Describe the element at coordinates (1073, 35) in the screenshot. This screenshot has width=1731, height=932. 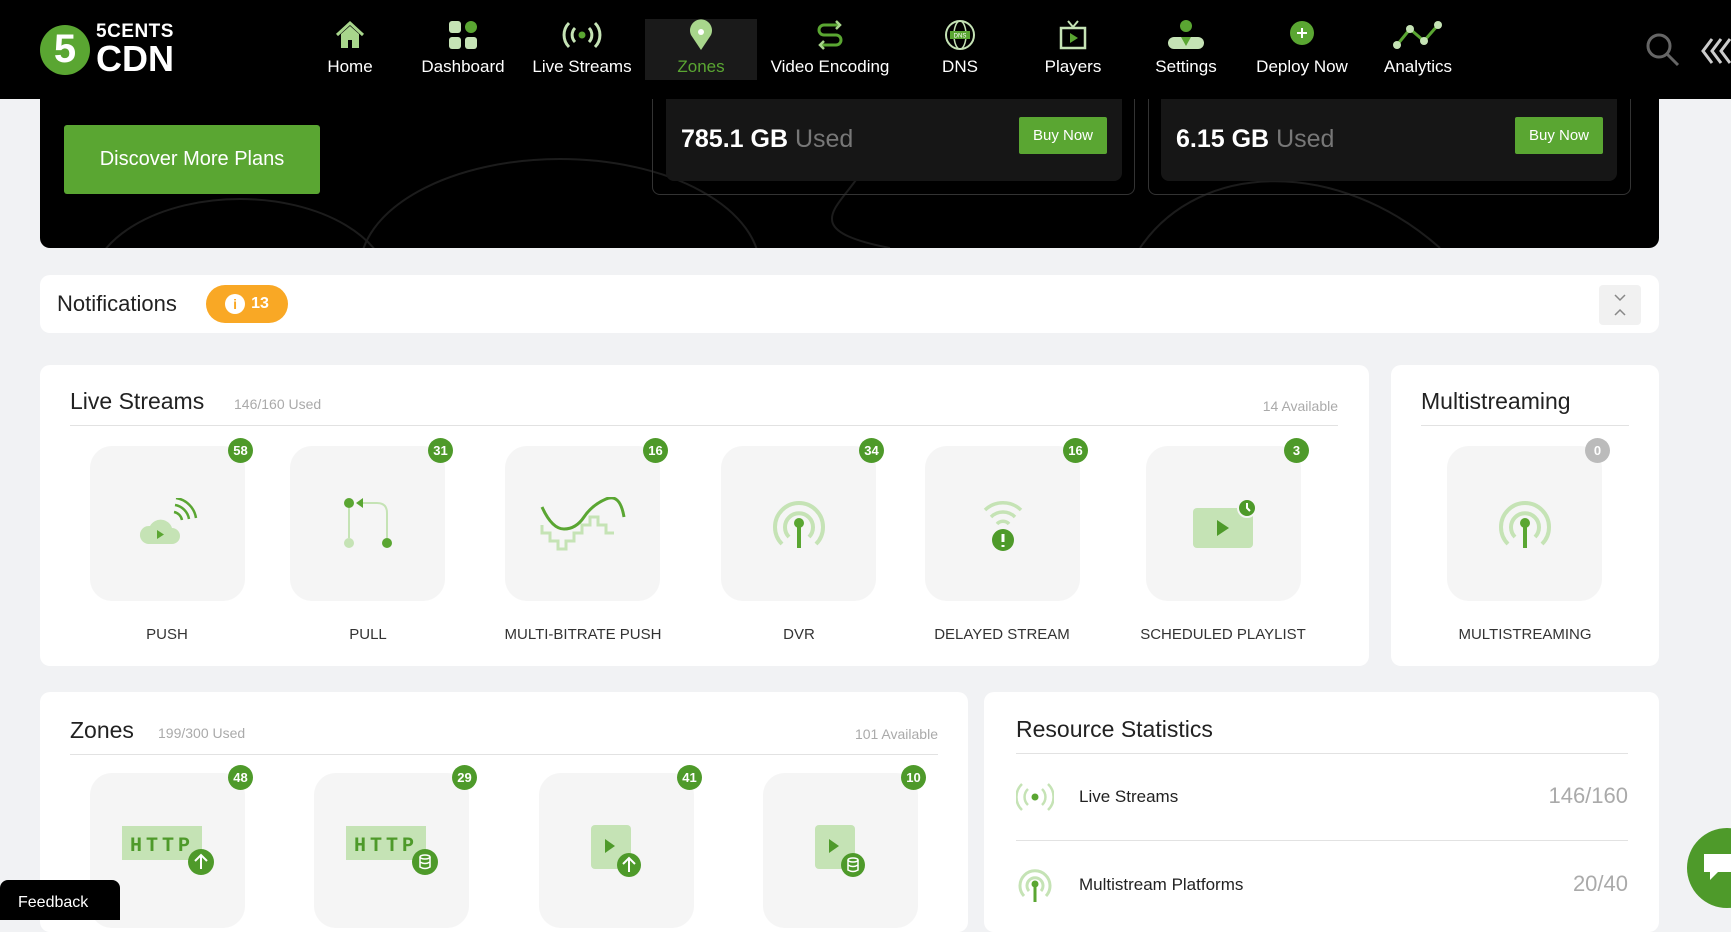
I see `tv-play-icon` at that location.